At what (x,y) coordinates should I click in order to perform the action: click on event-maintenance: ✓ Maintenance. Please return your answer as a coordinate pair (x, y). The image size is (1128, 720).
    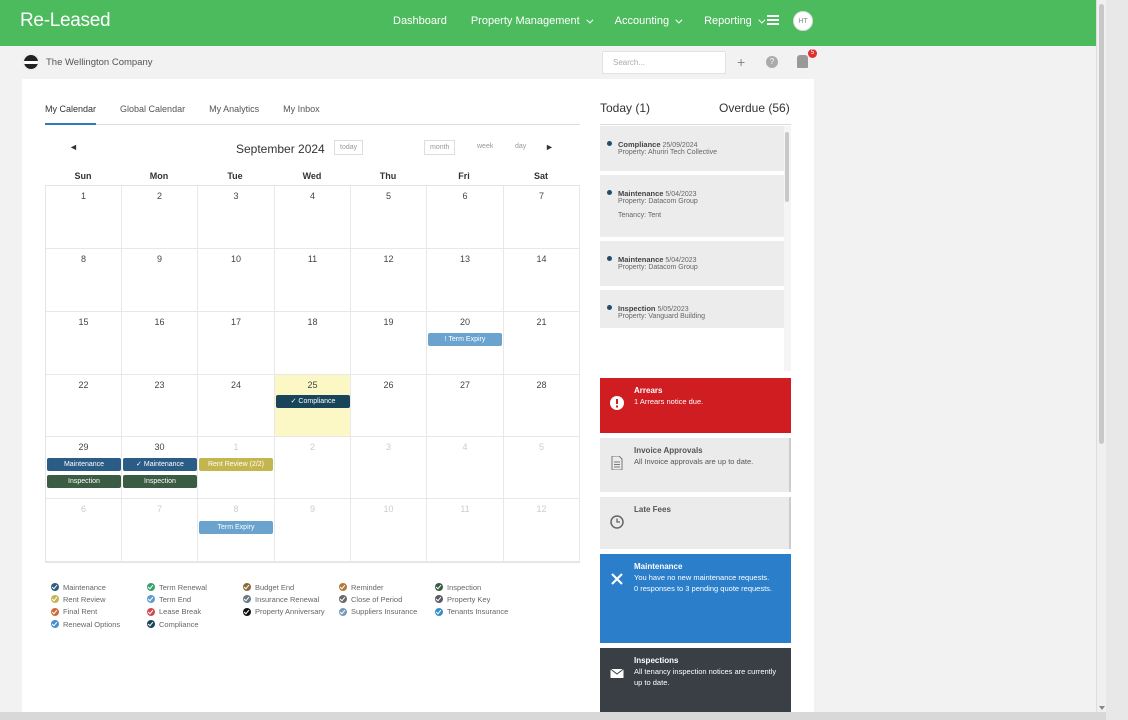
    Looking at the image, I should click on (160, 464).